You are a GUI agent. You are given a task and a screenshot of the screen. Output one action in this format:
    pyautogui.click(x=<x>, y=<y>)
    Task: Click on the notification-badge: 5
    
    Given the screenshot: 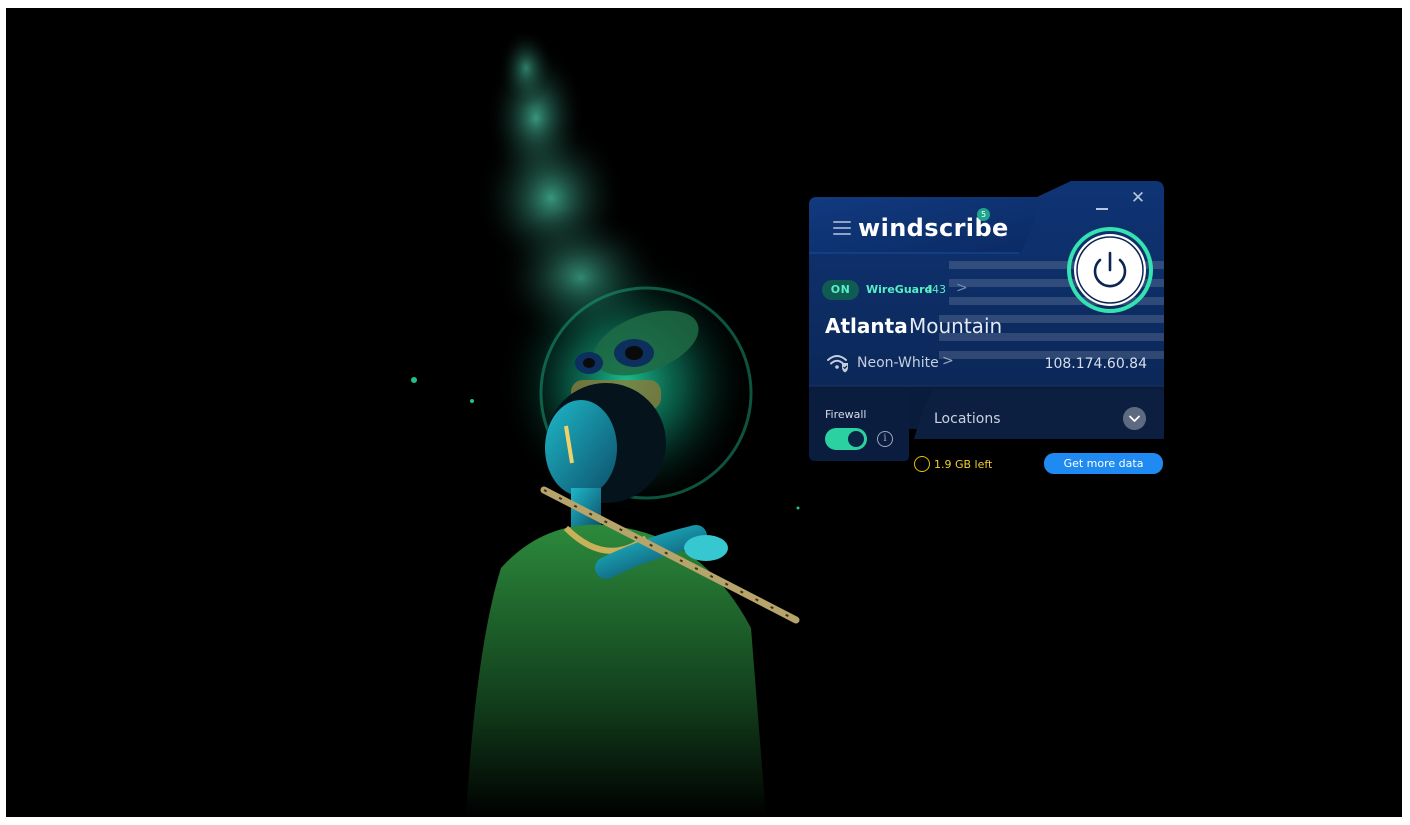 What is the action you would take?
    pyautogui.click(x=983, y=214)
    